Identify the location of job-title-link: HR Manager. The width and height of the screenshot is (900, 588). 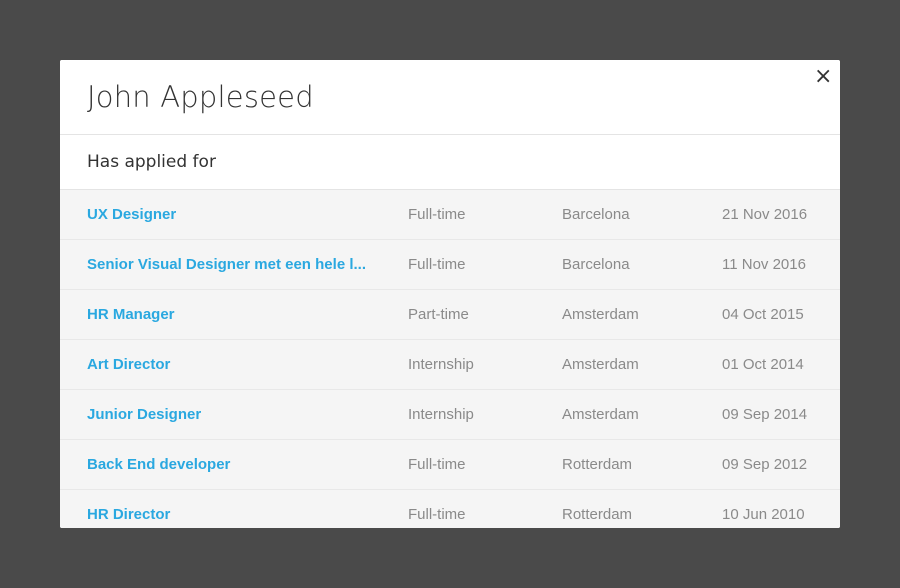
(131, 315).